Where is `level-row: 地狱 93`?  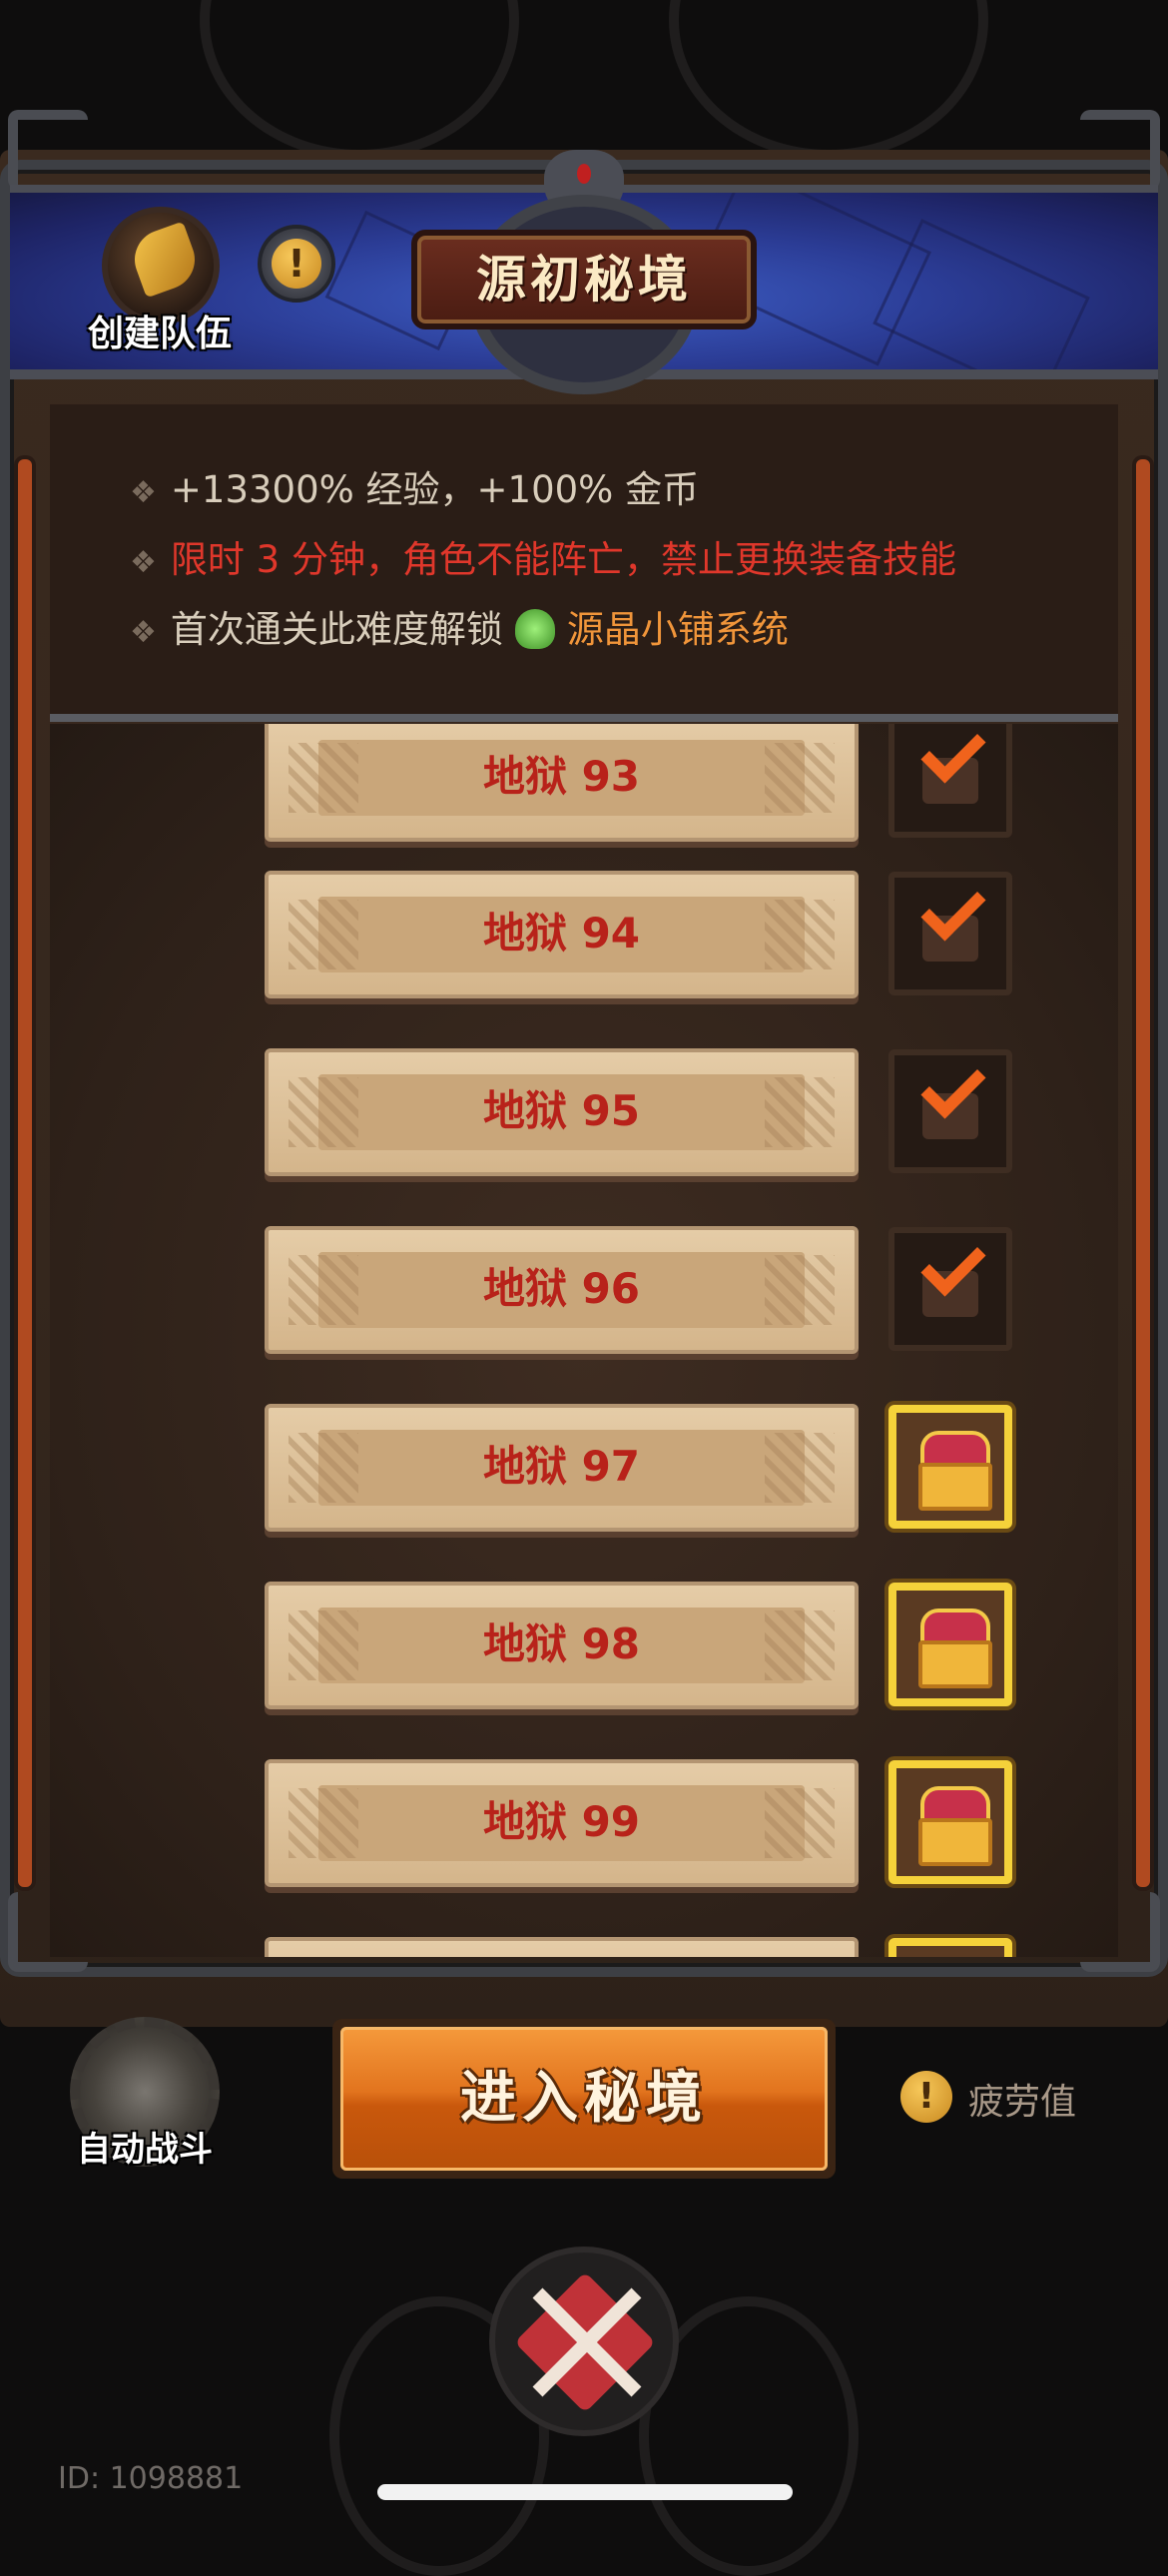 level-row: 地狱 93 is located at coordinates (562, 783).